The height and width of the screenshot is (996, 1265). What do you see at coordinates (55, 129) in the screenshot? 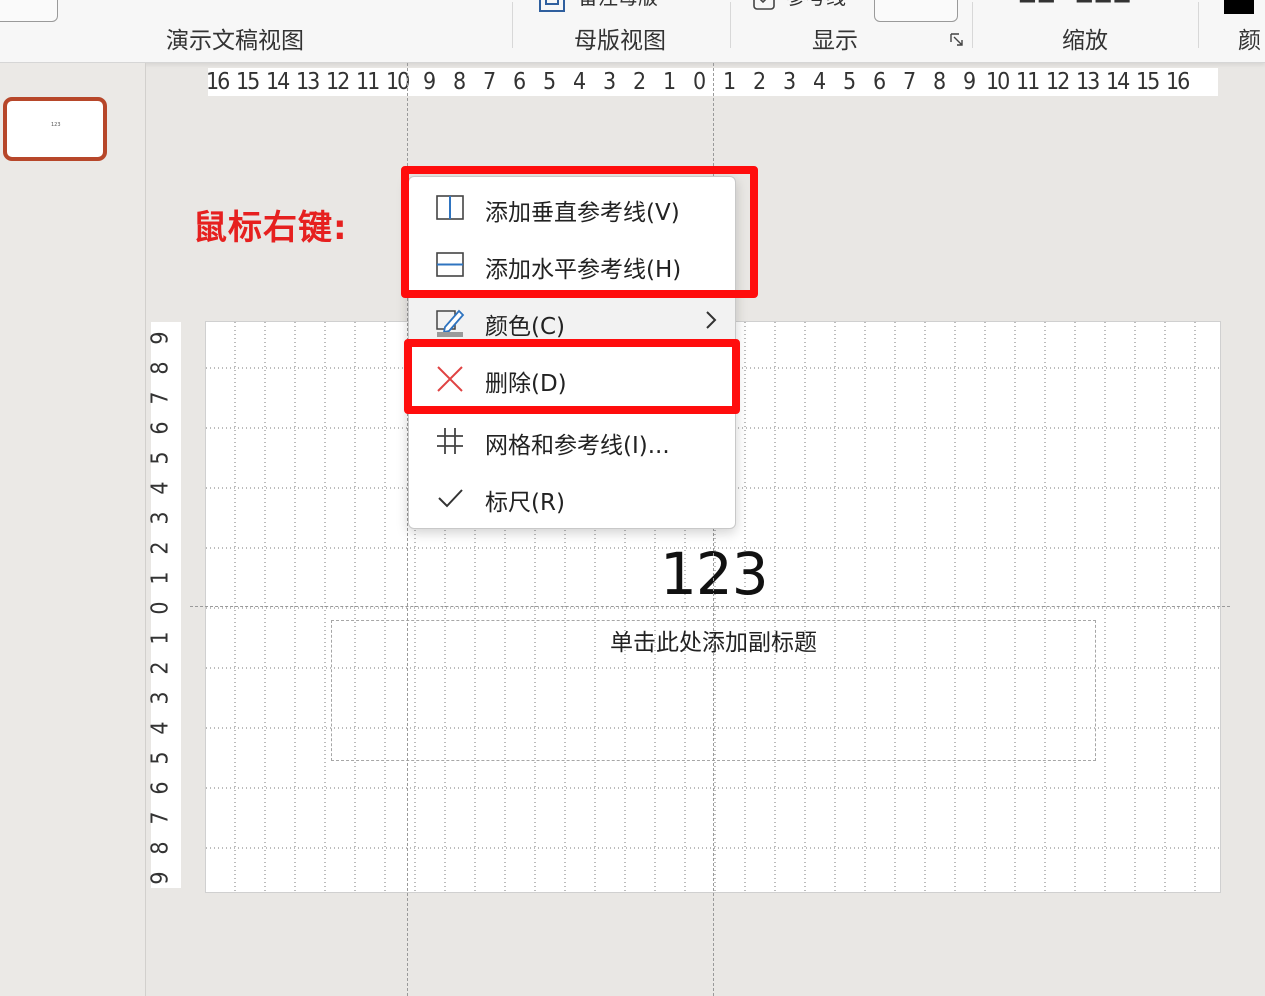
I see `slide-thumbnail-1: 123` at bounding box center [55, 129].